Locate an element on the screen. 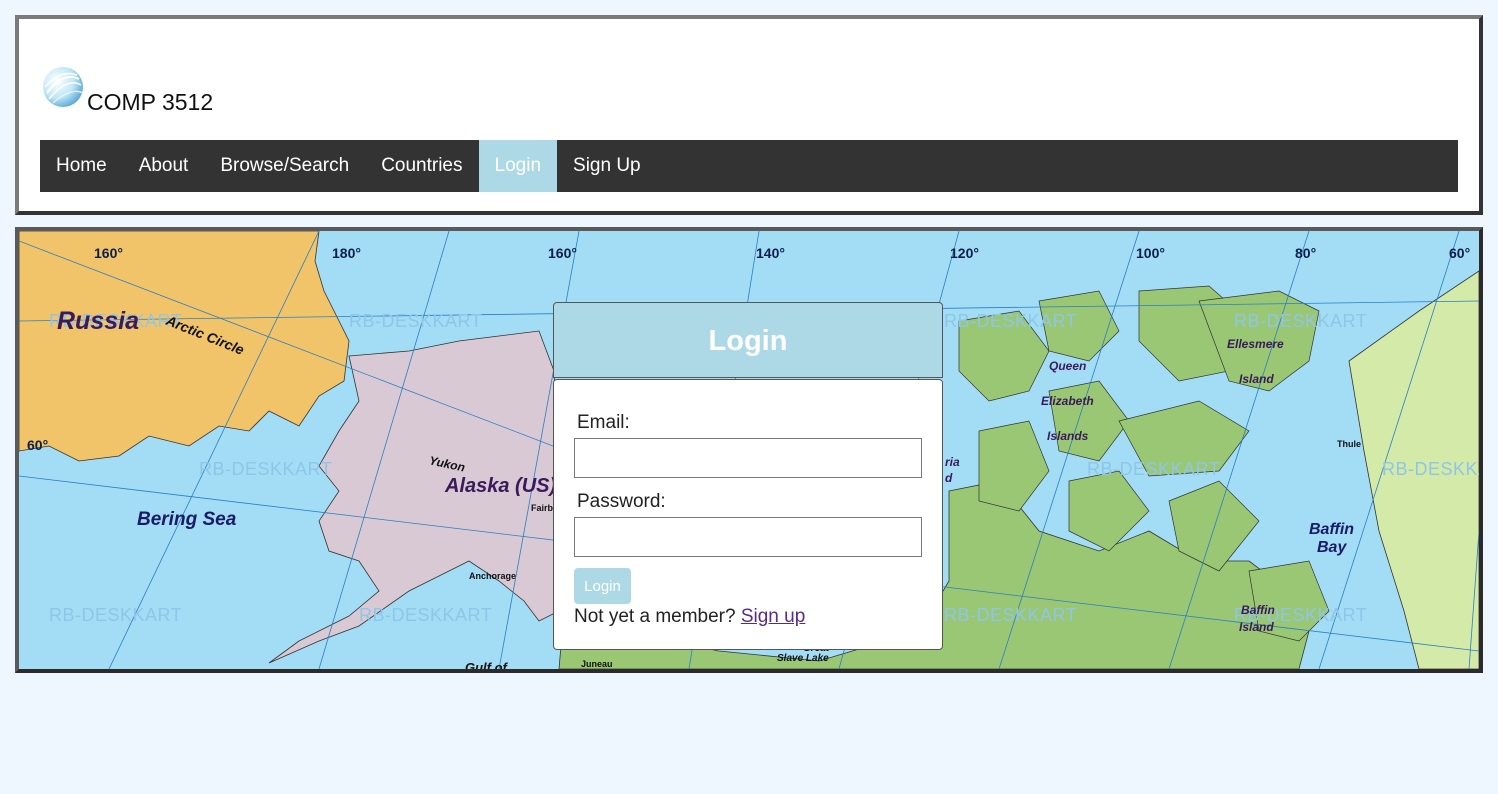 The width and height of the screenshot is (1498, 794). map-label-elizabeth: Elizabeth is located at coordinates (1067, 401).